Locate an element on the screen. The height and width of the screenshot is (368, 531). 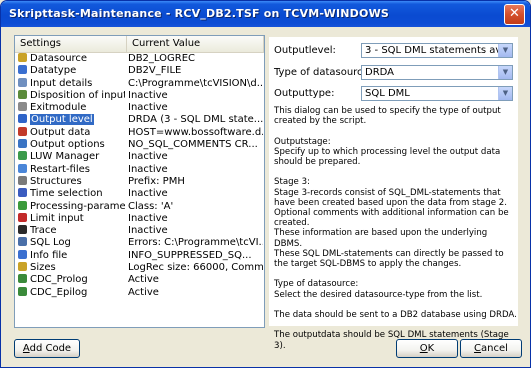
limit-icon is located at coordinates (22, 217).